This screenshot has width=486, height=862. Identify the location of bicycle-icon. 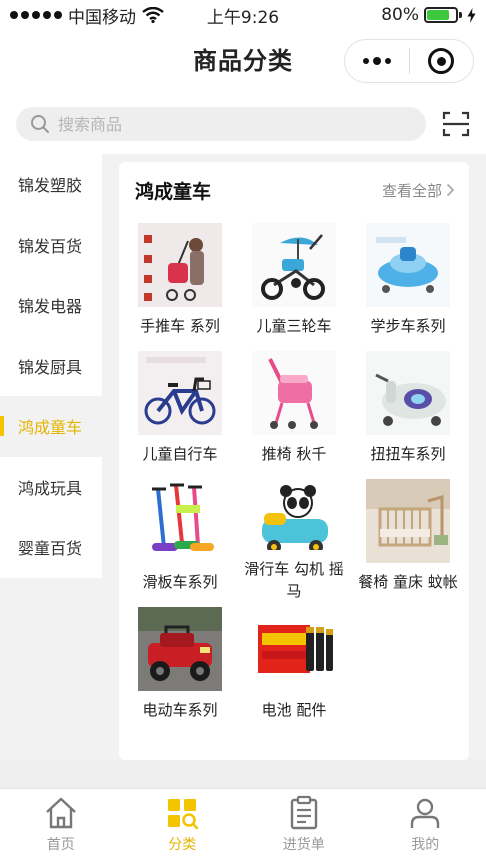
(180, 393).